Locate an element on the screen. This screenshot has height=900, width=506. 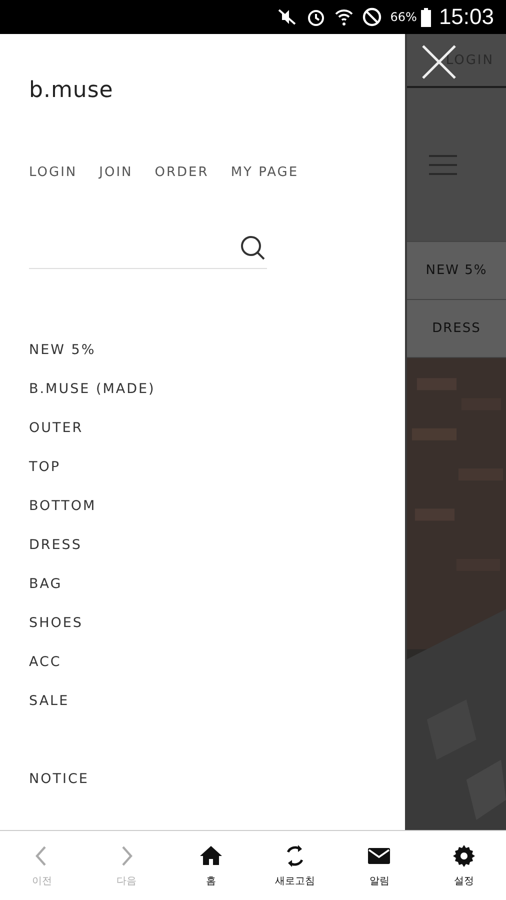
category-link: B.MUSE (MADE) is located at coordinates (217, 389).